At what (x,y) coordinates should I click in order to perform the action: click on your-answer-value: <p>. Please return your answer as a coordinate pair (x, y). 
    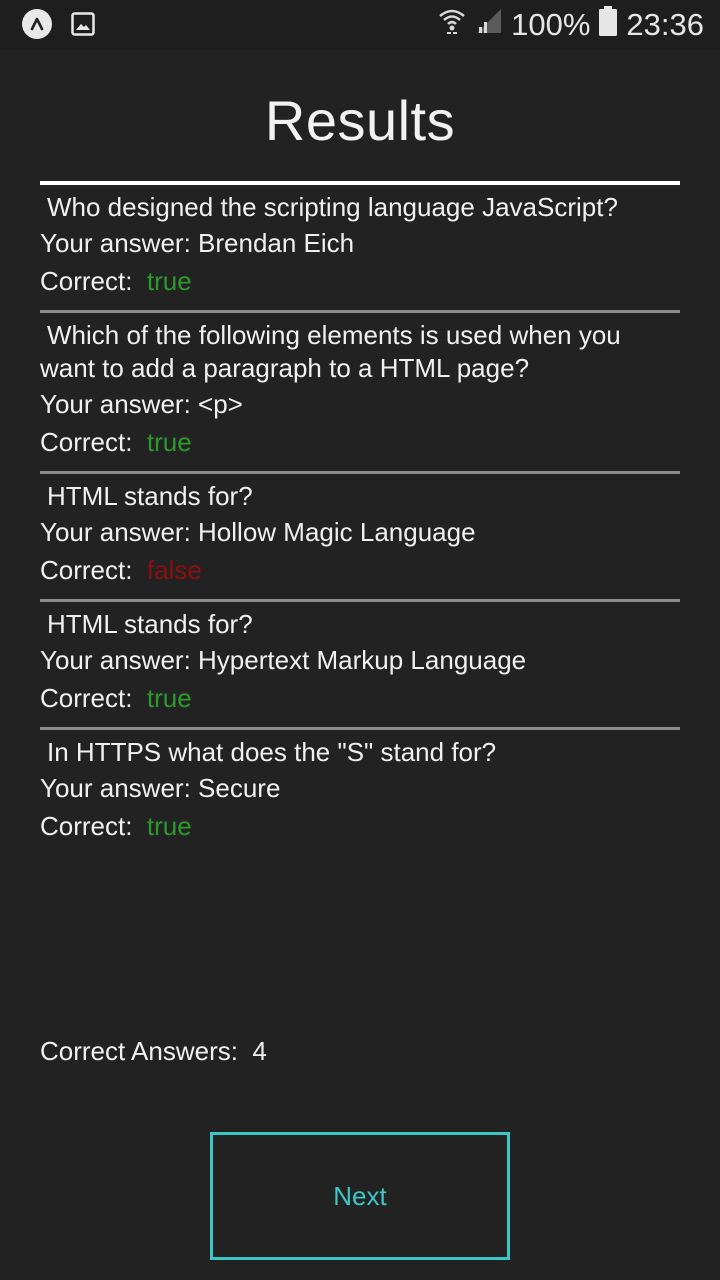
    Looking at the image, I should click on (220, 404).